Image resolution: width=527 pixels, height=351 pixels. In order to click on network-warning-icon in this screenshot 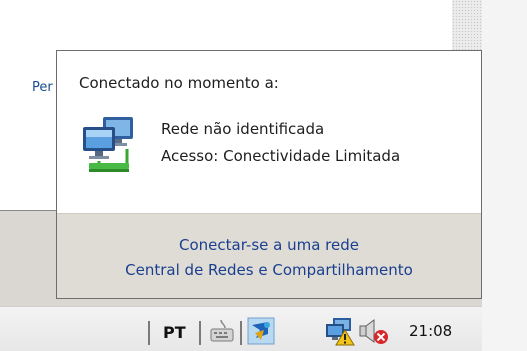, I will do `click(340, 331)`.